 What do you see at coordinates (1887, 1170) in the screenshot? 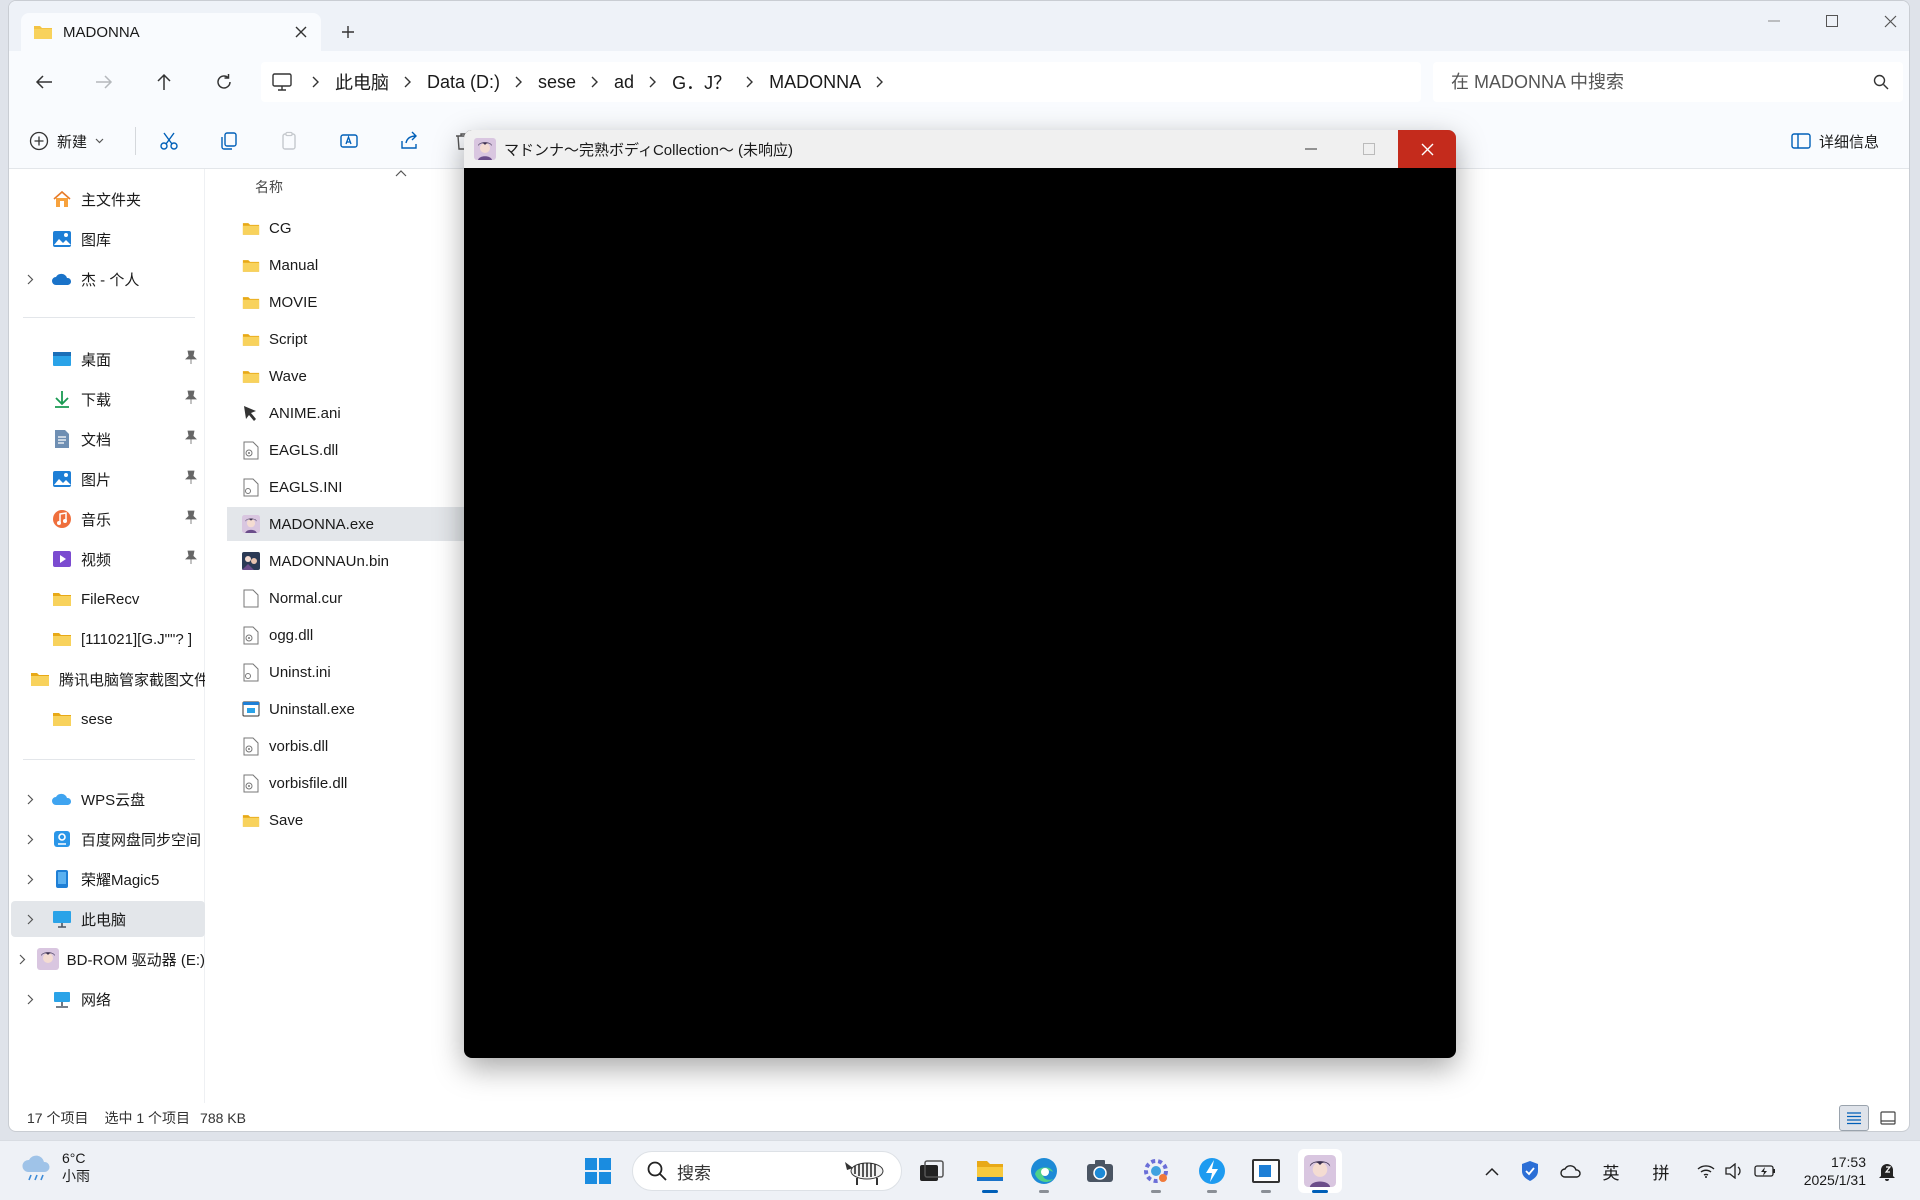
I see `notification-button` at bounding box center [1887, 1170].